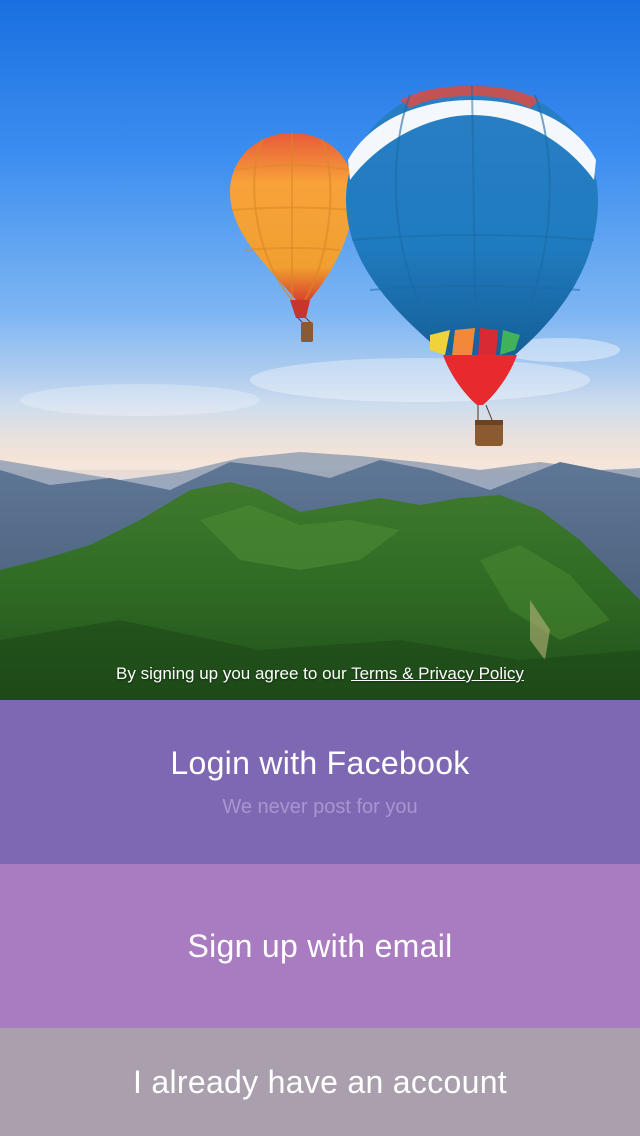  What do you see at coordinates (320, 807) in the screenshot?
I see `login-facebook-sublabel: We never post for you` at bounding box center [320, 807].